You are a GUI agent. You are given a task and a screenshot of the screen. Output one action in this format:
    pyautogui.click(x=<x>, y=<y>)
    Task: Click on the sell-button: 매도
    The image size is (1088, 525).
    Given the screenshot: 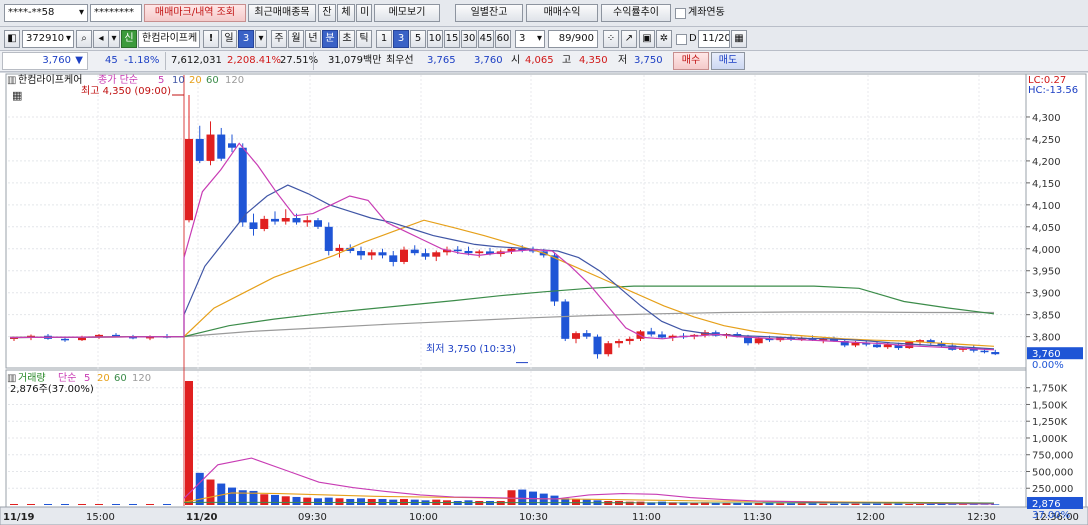 What is the action you would take?
    pyautogui.click(x=728, y=61)
    